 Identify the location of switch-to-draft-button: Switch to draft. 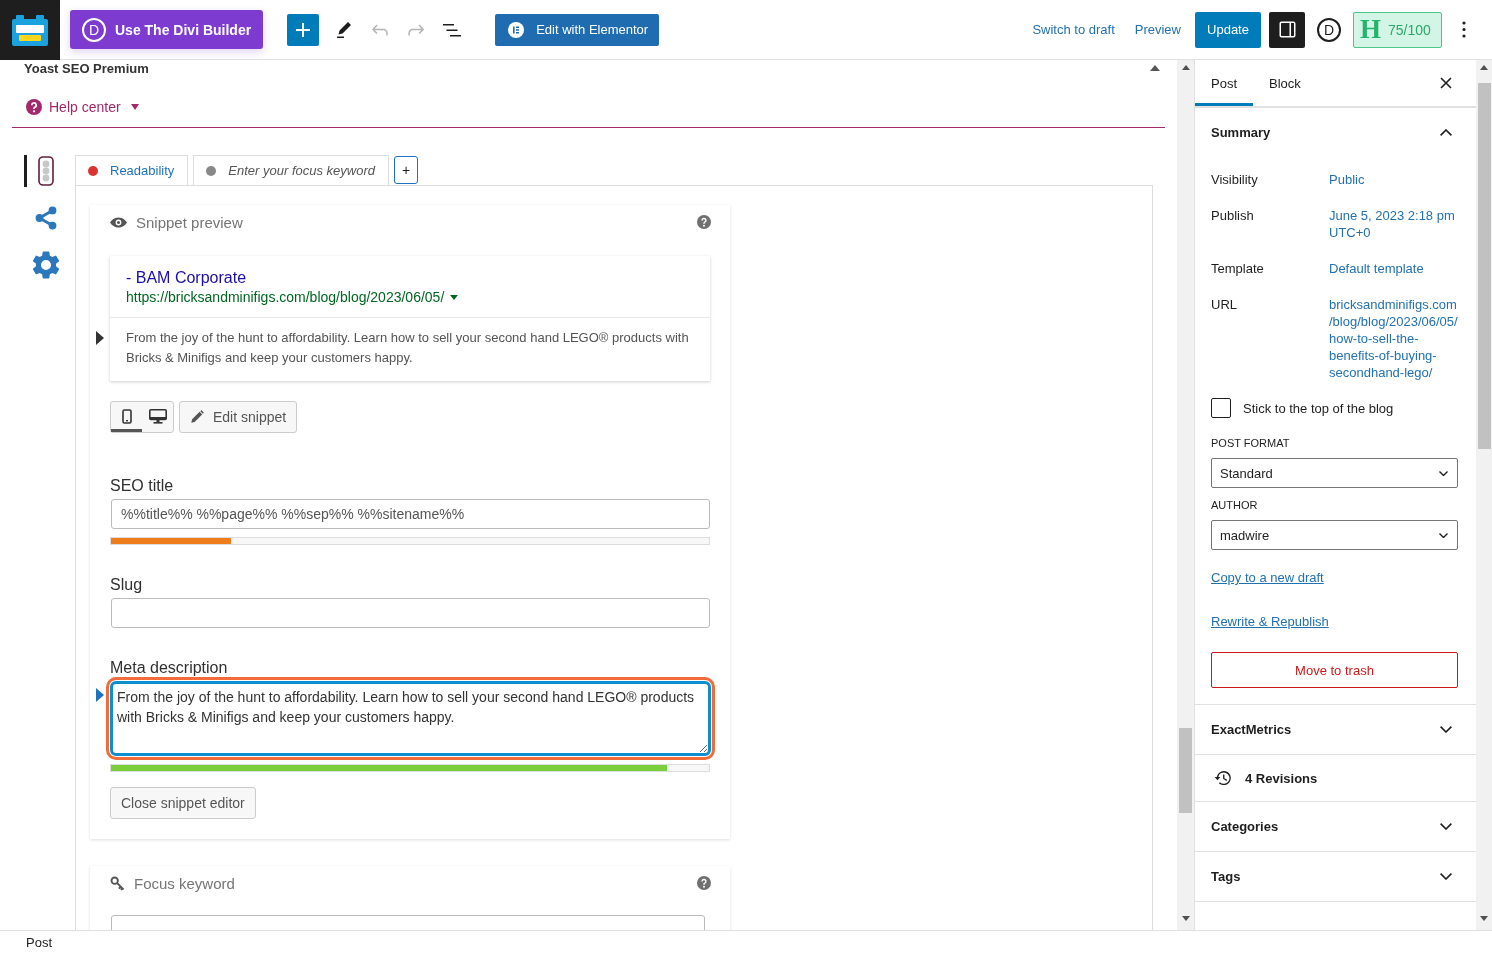
(1073, 29).